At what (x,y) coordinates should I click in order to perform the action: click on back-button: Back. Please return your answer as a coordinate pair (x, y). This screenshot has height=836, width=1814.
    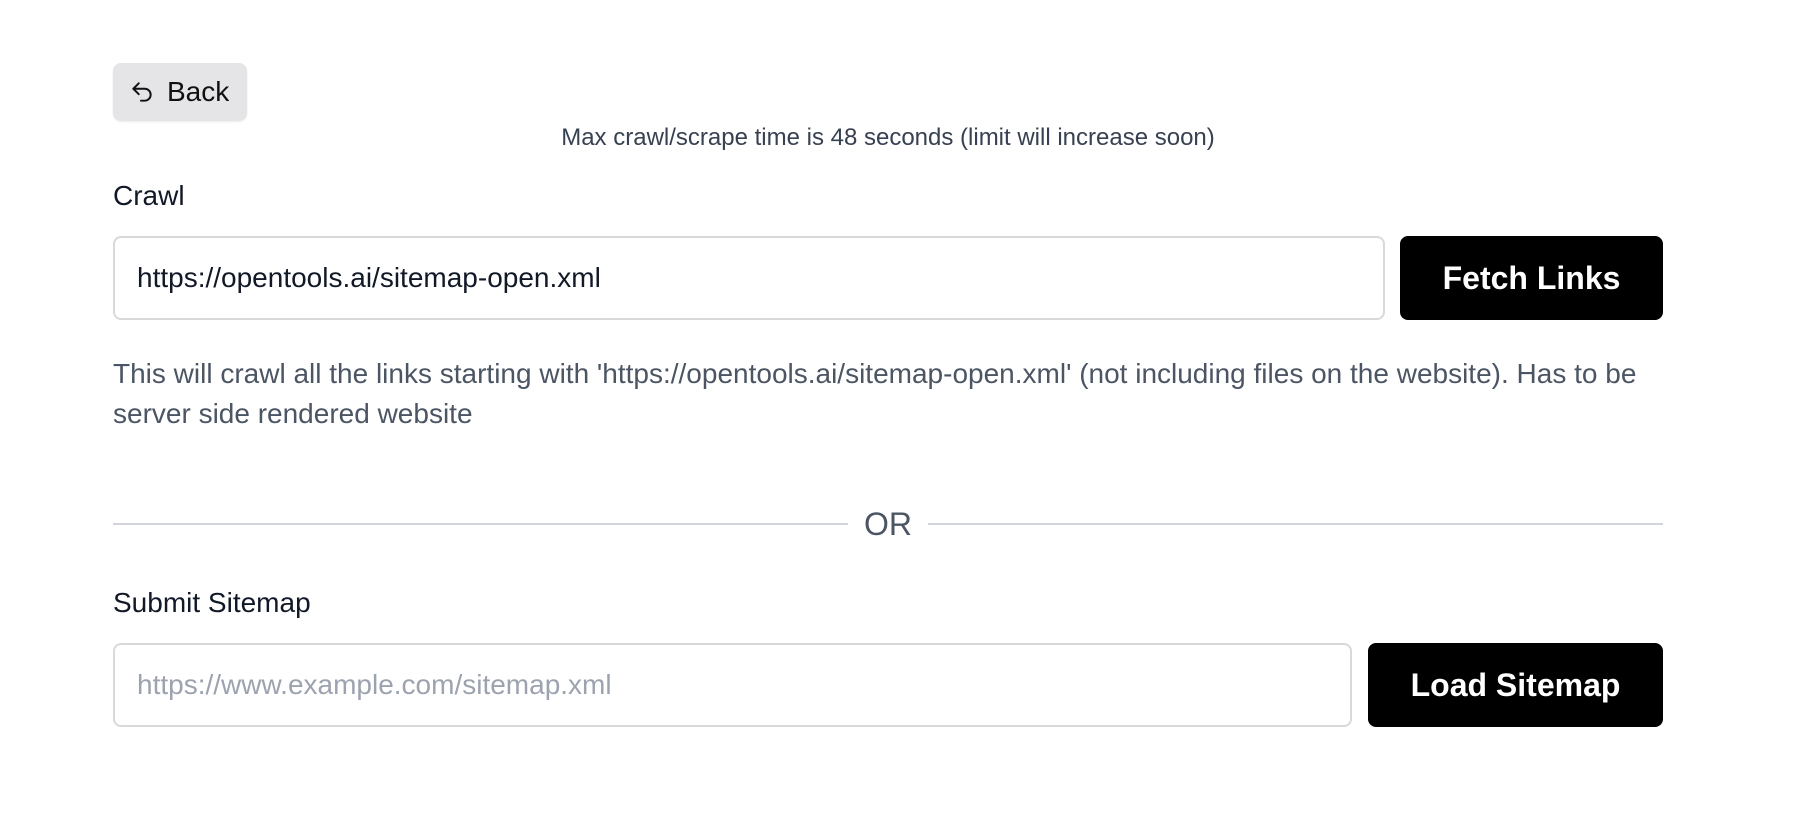
    Looking at the image, I should click on (180, 92).